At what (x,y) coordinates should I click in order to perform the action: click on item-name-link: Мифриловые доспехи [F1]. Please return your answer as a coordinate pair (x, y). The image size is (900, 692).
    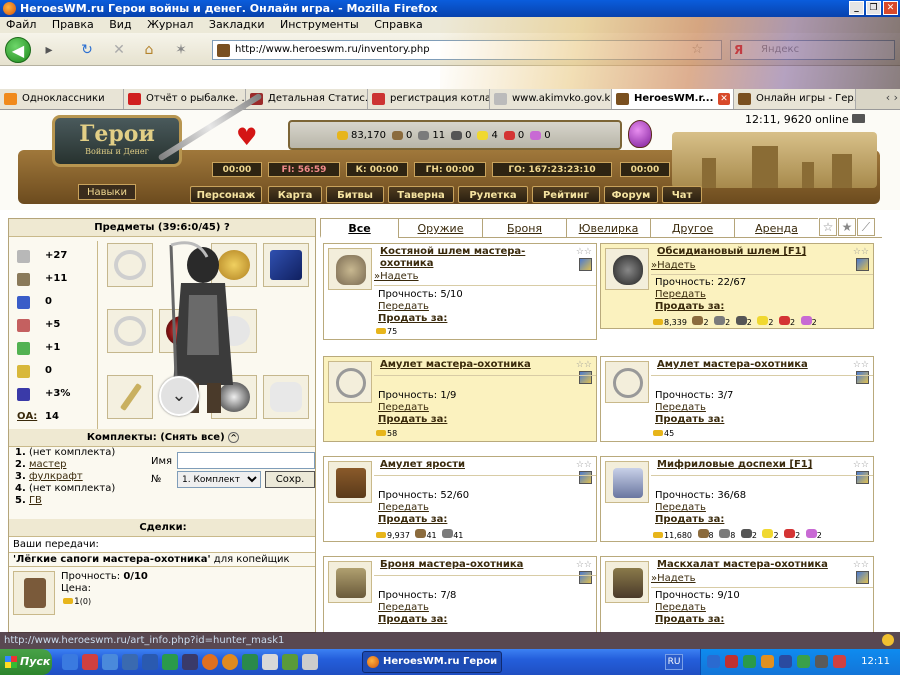
    Looking at the image, I should click on (750, 465).